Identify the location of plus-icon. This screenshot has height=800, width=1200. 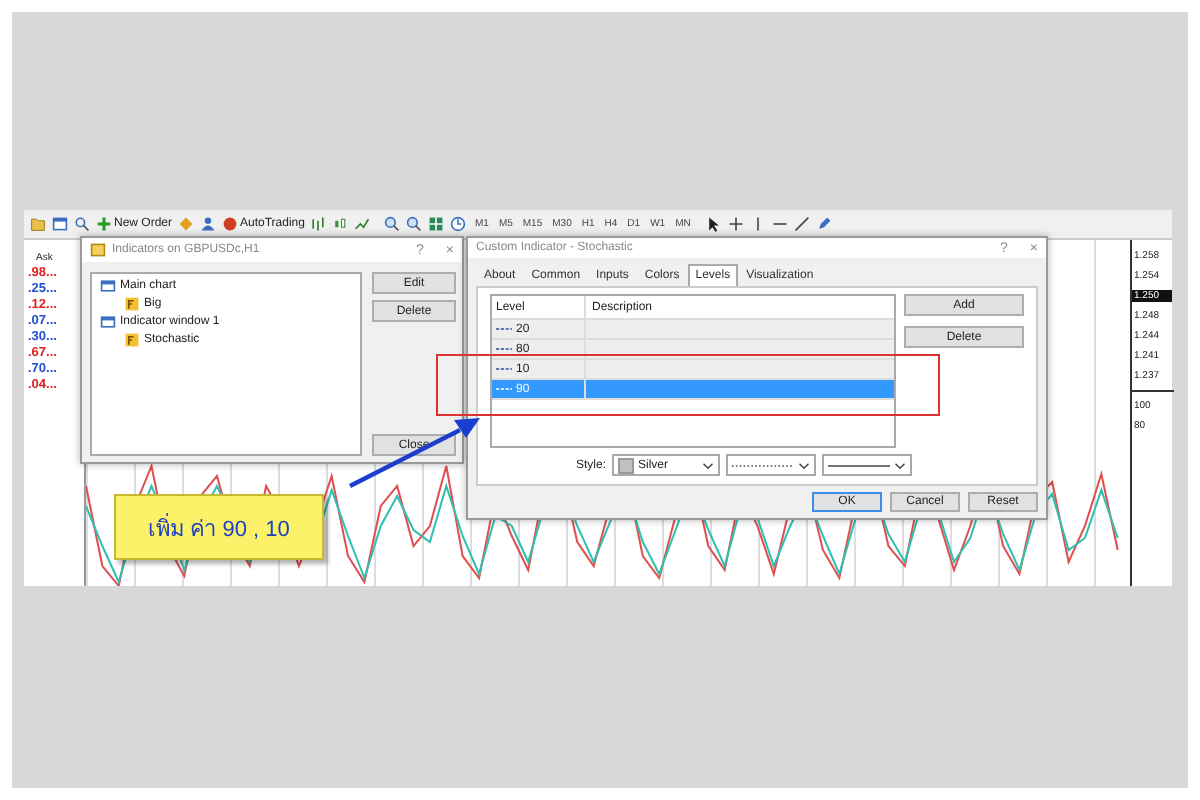
(104, 224).